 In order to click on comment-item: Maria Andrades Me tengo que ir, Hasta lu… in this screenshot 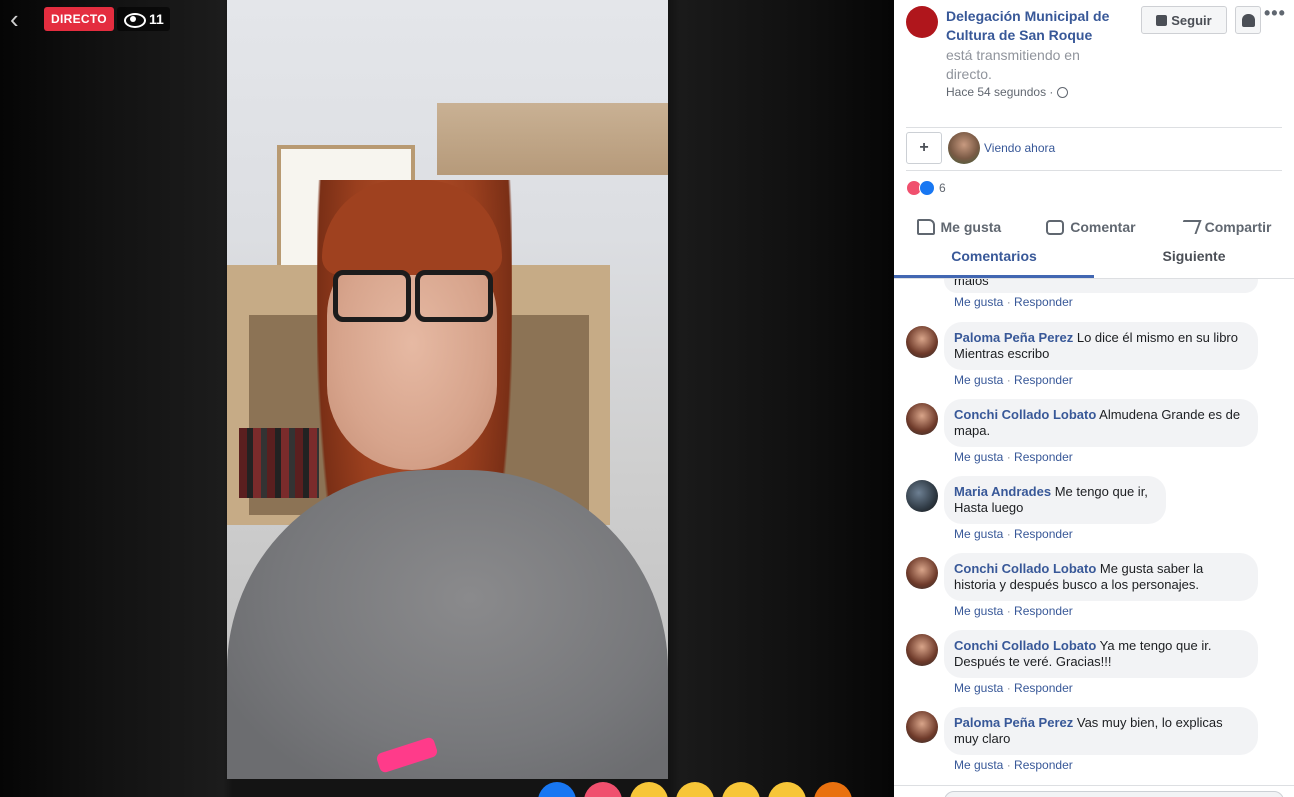, I will do `click(1096, 511)`.